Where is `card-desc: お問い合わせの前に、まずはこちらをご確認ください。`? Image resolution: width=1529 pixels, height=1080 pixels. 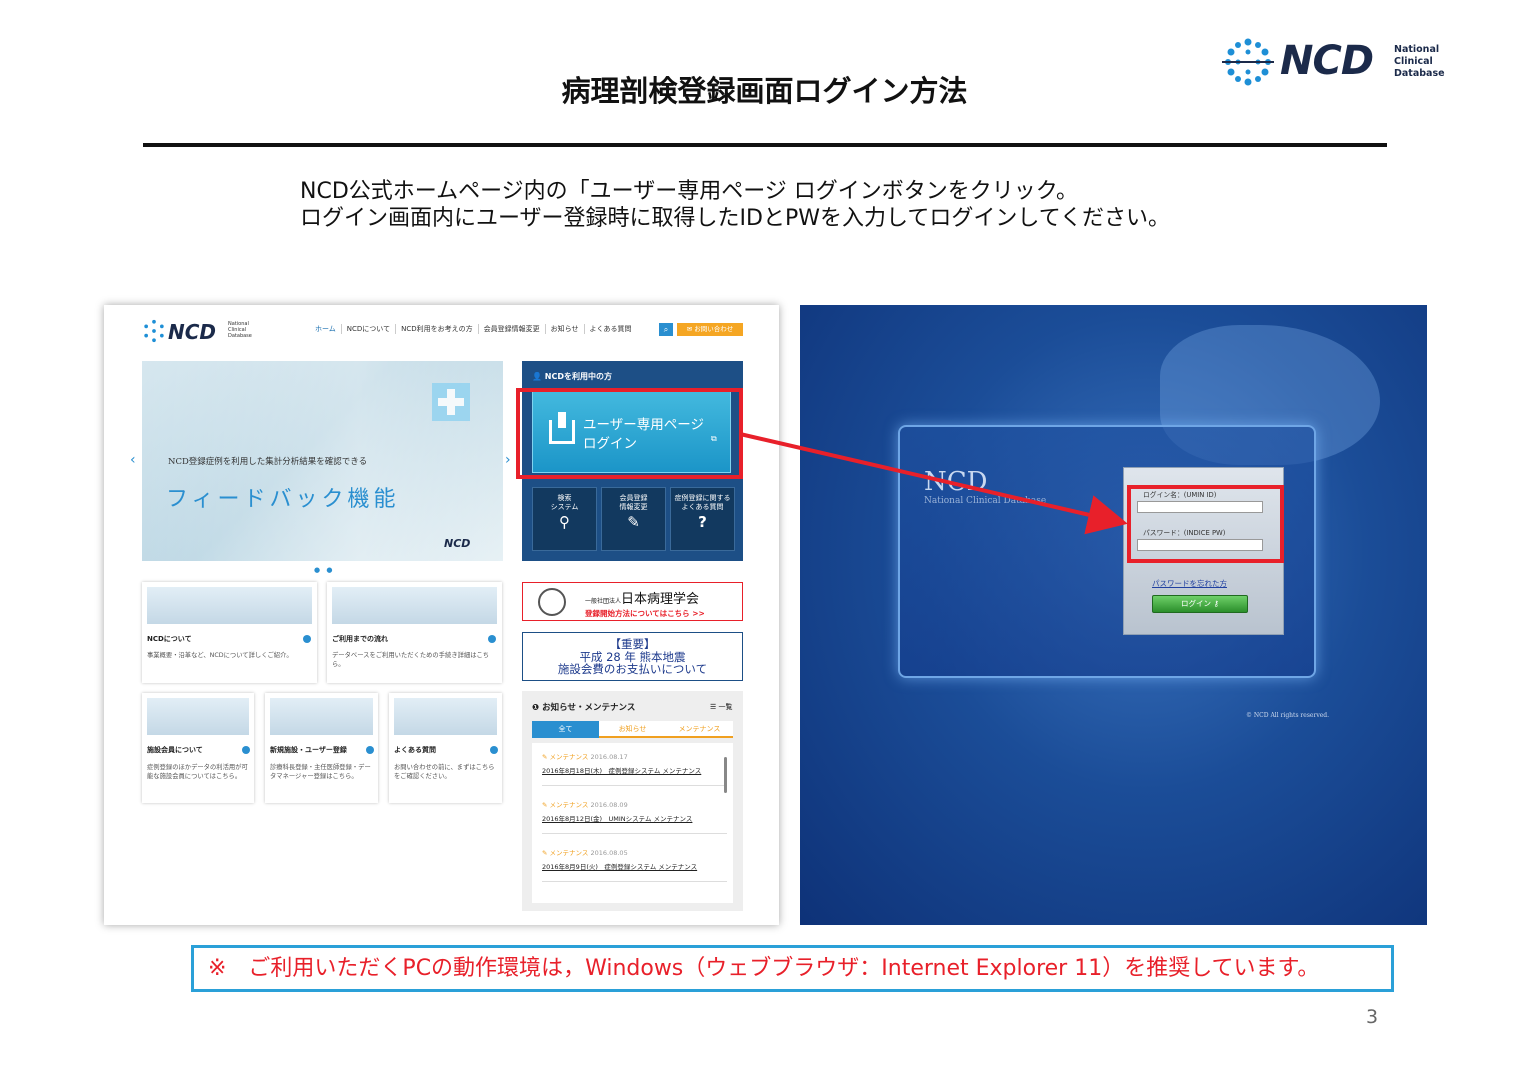 card-desc: お問い合わせの前に、まずはこちらをご確認ください。 is located at coordinates (444, 772).